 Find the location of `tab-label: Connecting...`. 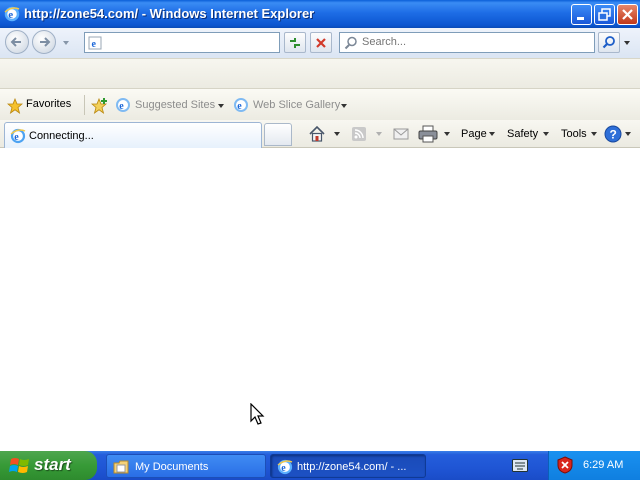

tab-label: Connecting... is located at coordinates (61, 136).